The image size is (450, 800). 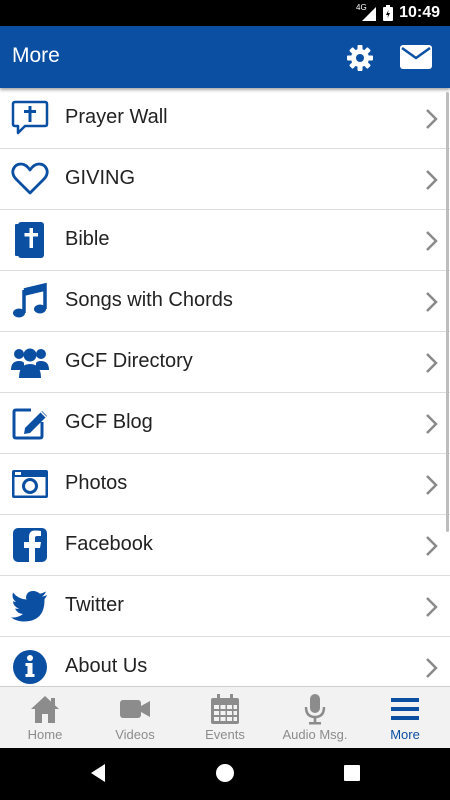 What do you see at coordinates (116, 117) in the screenshot?
I see `menu-item-label: Prayer Wall` at bounding box center [116, 117].